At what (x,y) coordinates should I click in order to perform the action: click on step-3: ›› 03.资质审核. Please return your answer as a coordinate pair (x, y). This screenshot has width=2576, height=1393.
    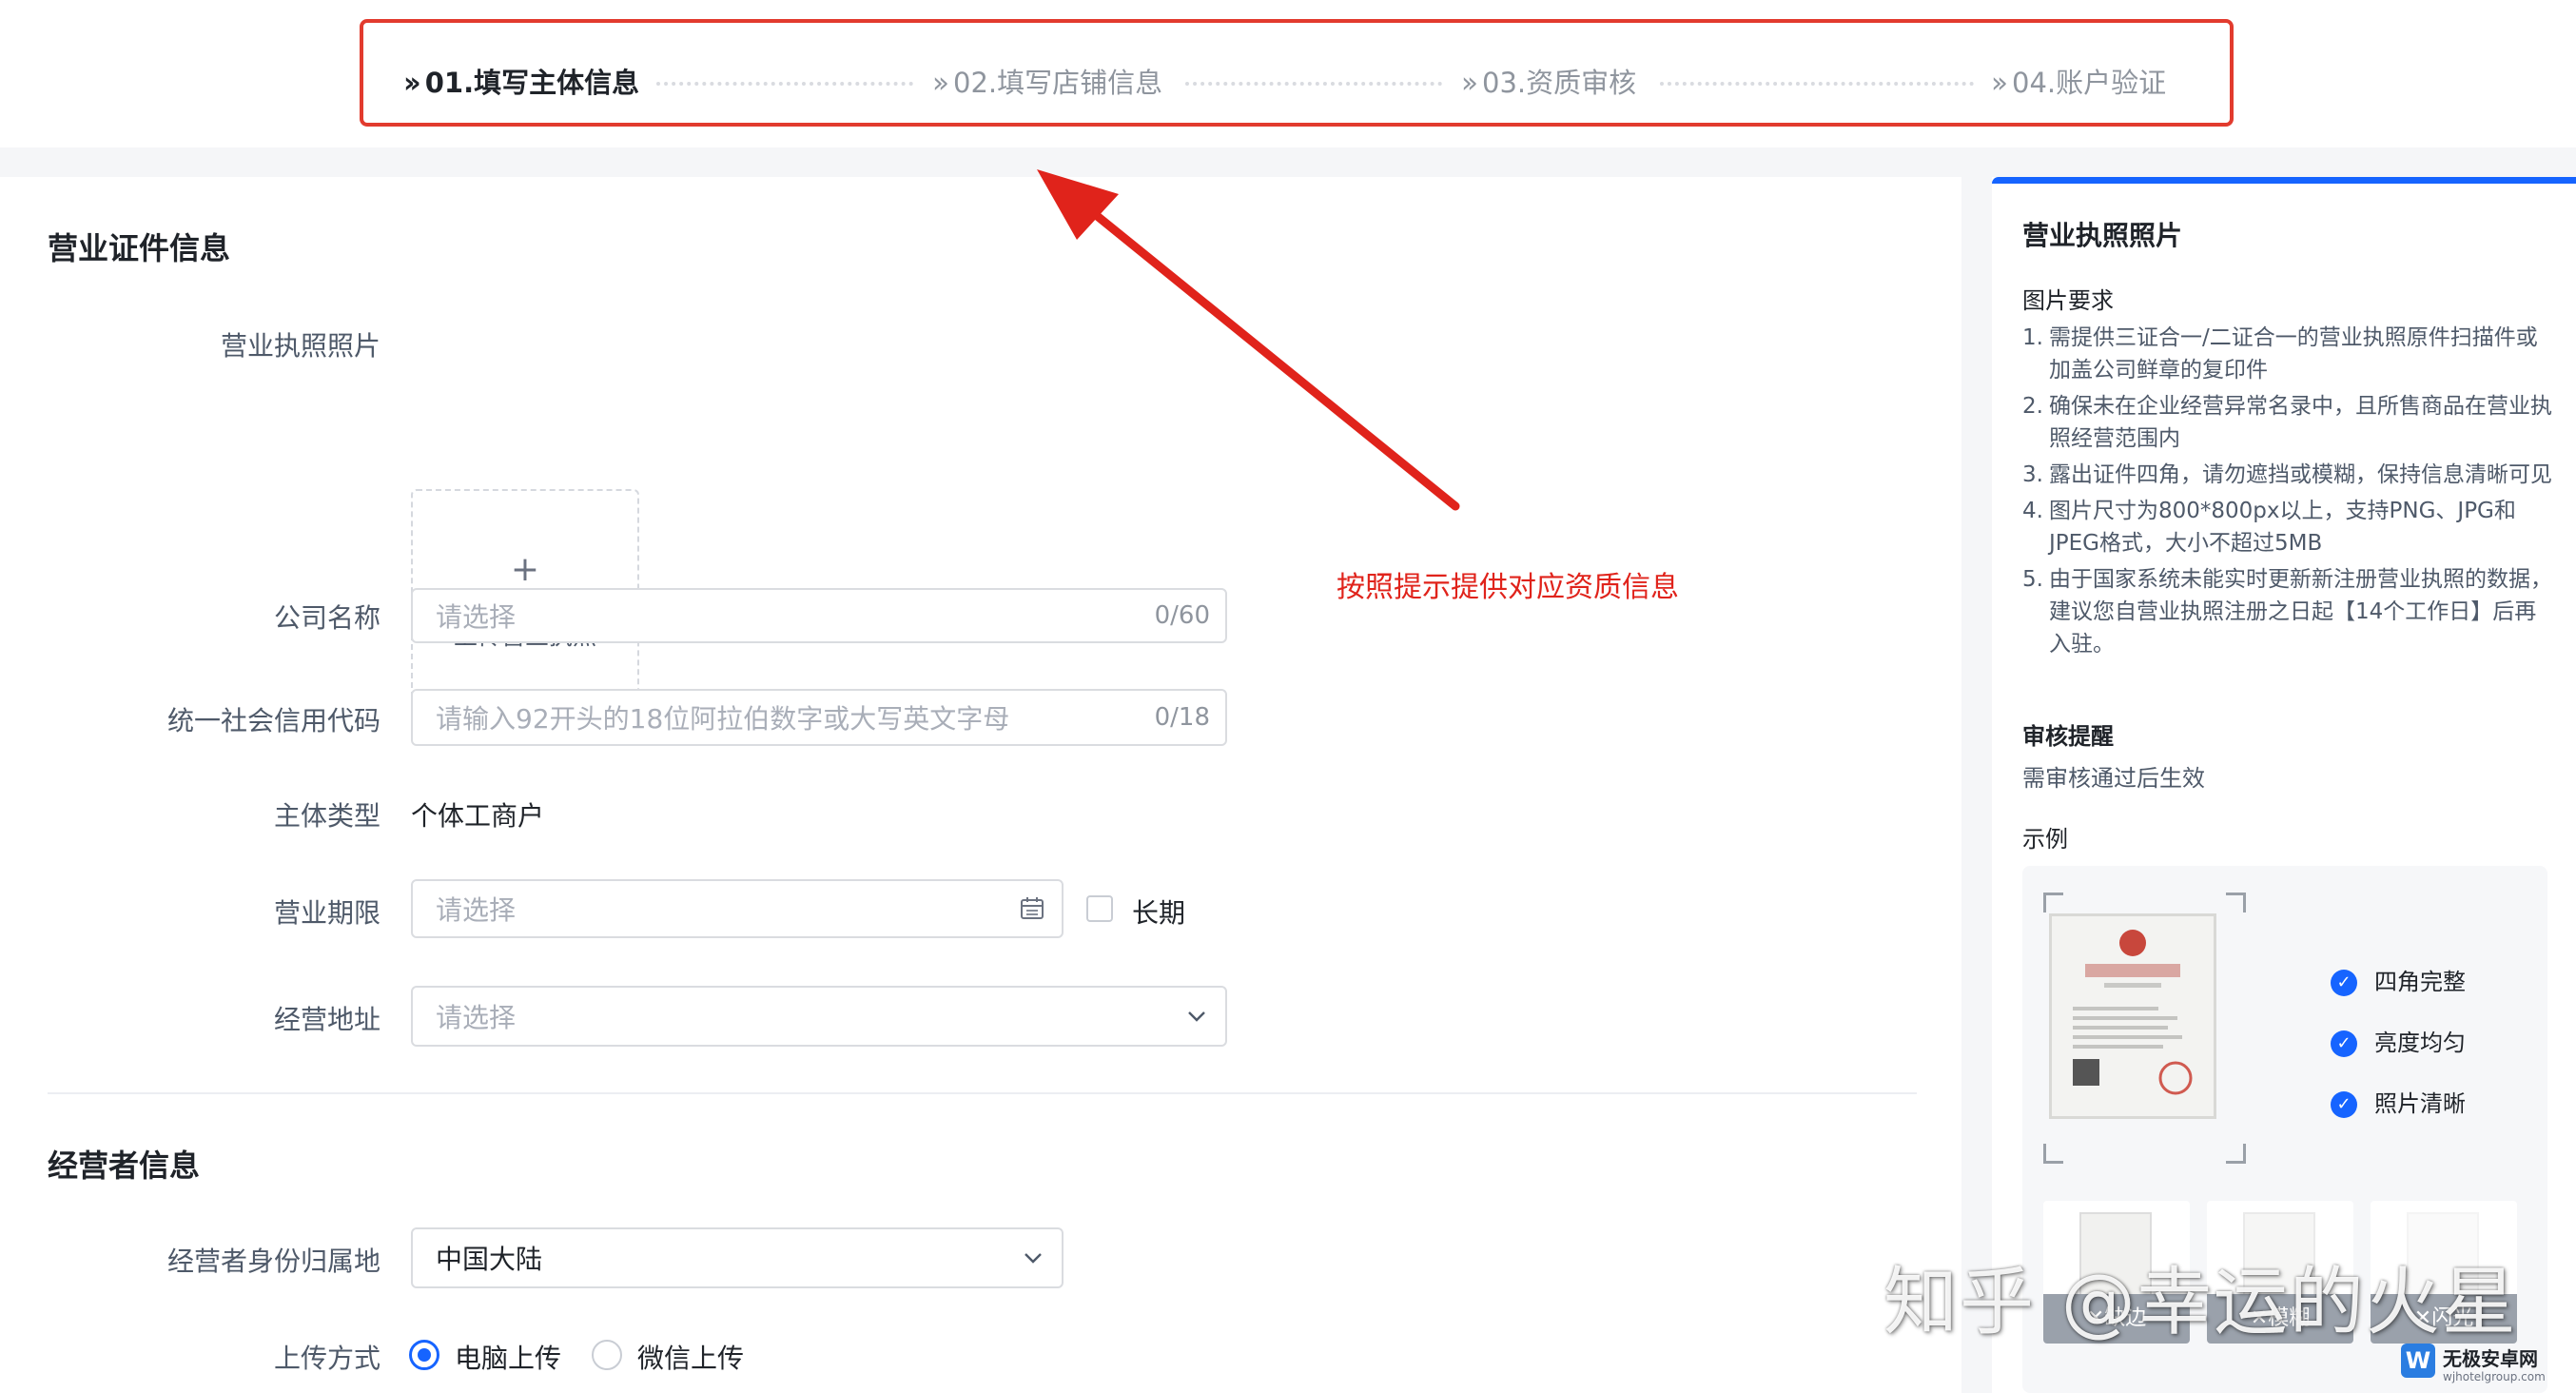
    Looking at the image, I should click on (1549, 81).